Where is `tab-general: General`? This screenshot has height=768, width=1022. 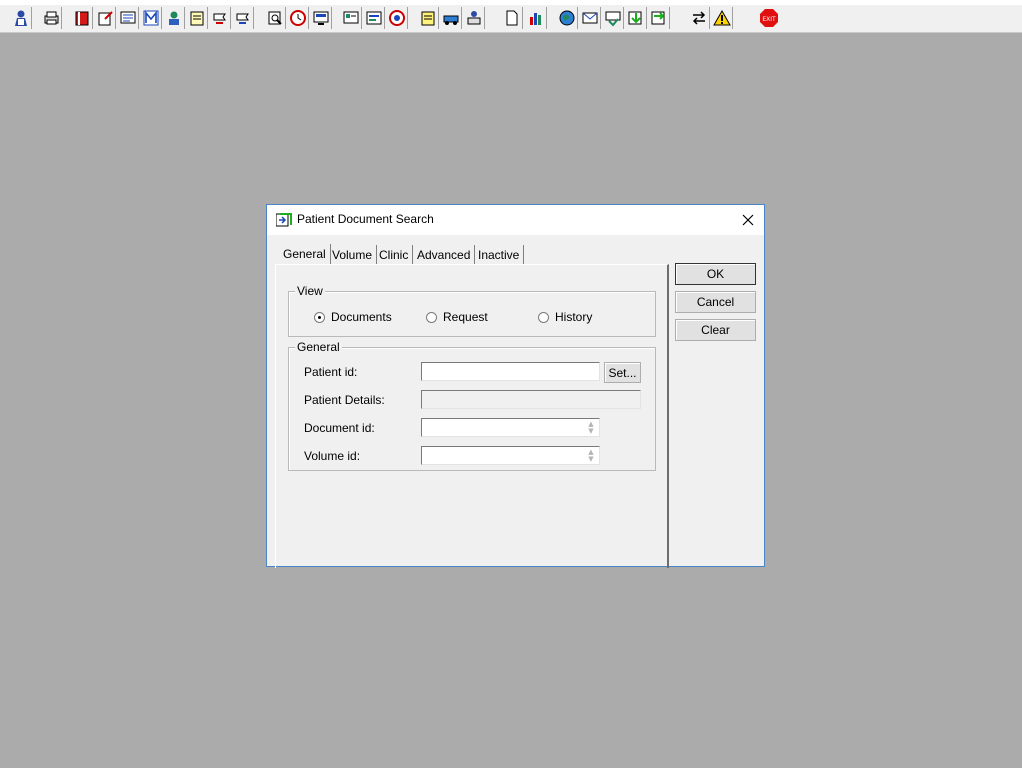
tab-general: General is located at coordinates (305, 254).